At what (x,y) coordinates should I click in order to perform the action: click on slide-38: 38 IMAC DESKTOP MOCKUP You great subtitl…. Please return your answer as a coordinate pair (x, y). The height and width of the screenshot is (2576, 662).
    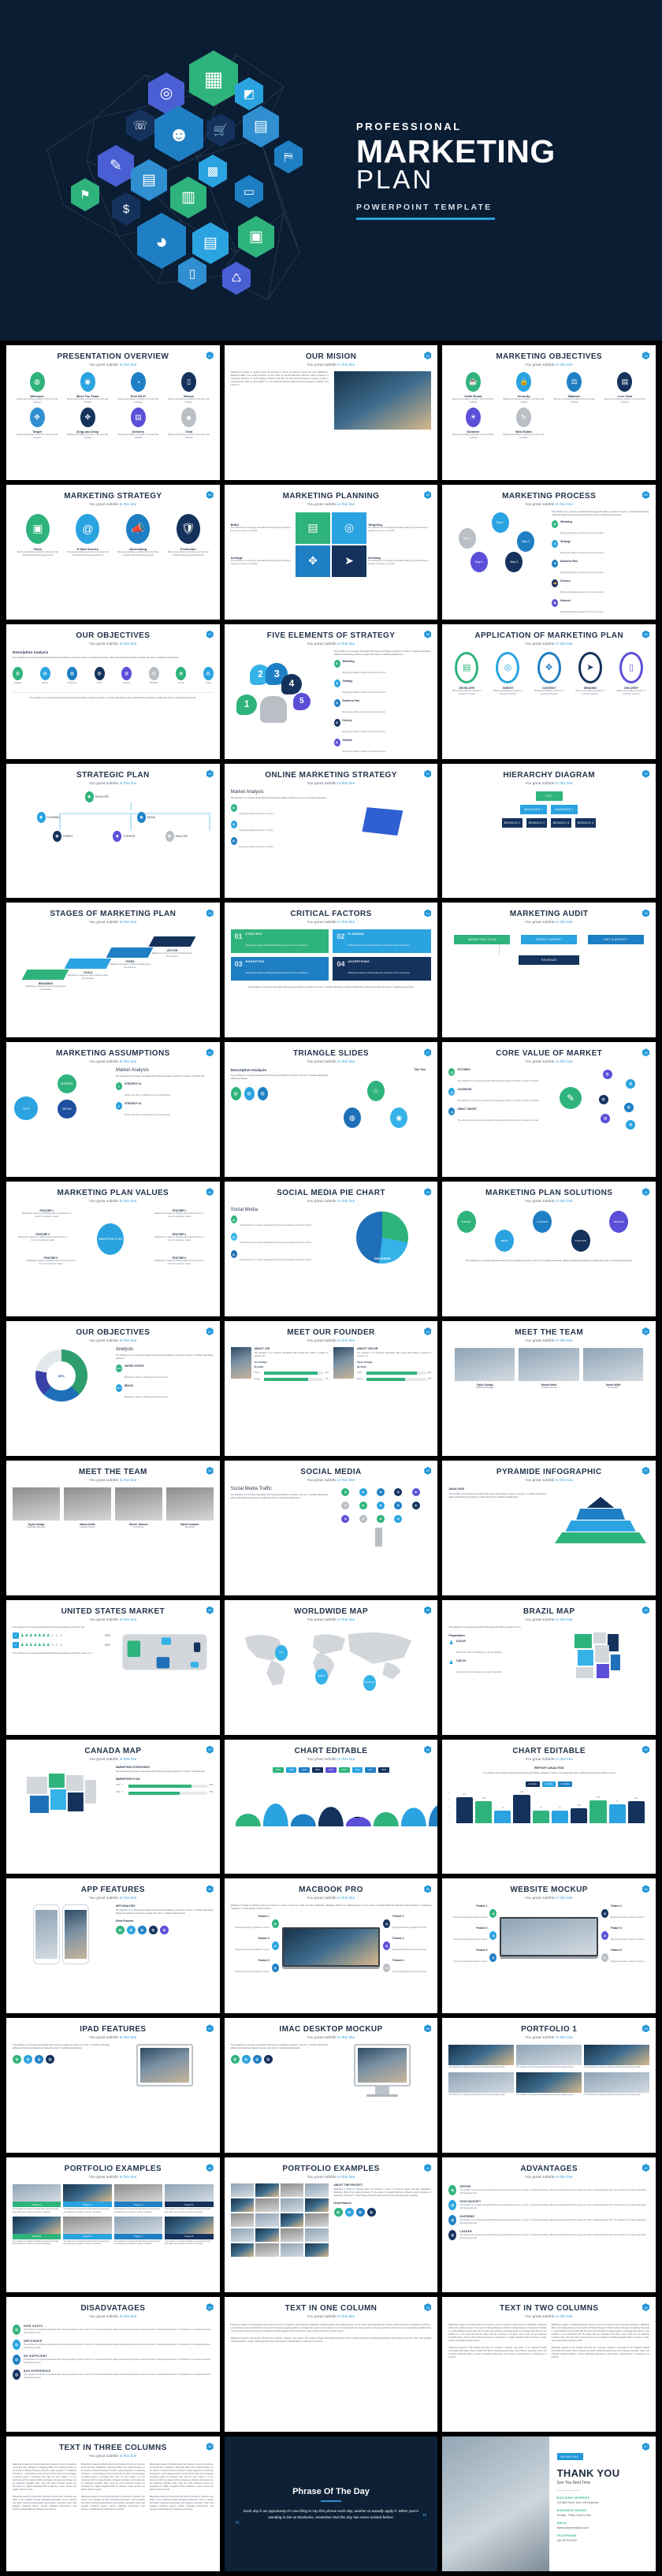
    Looking at the image, I should click on (331, 2085).